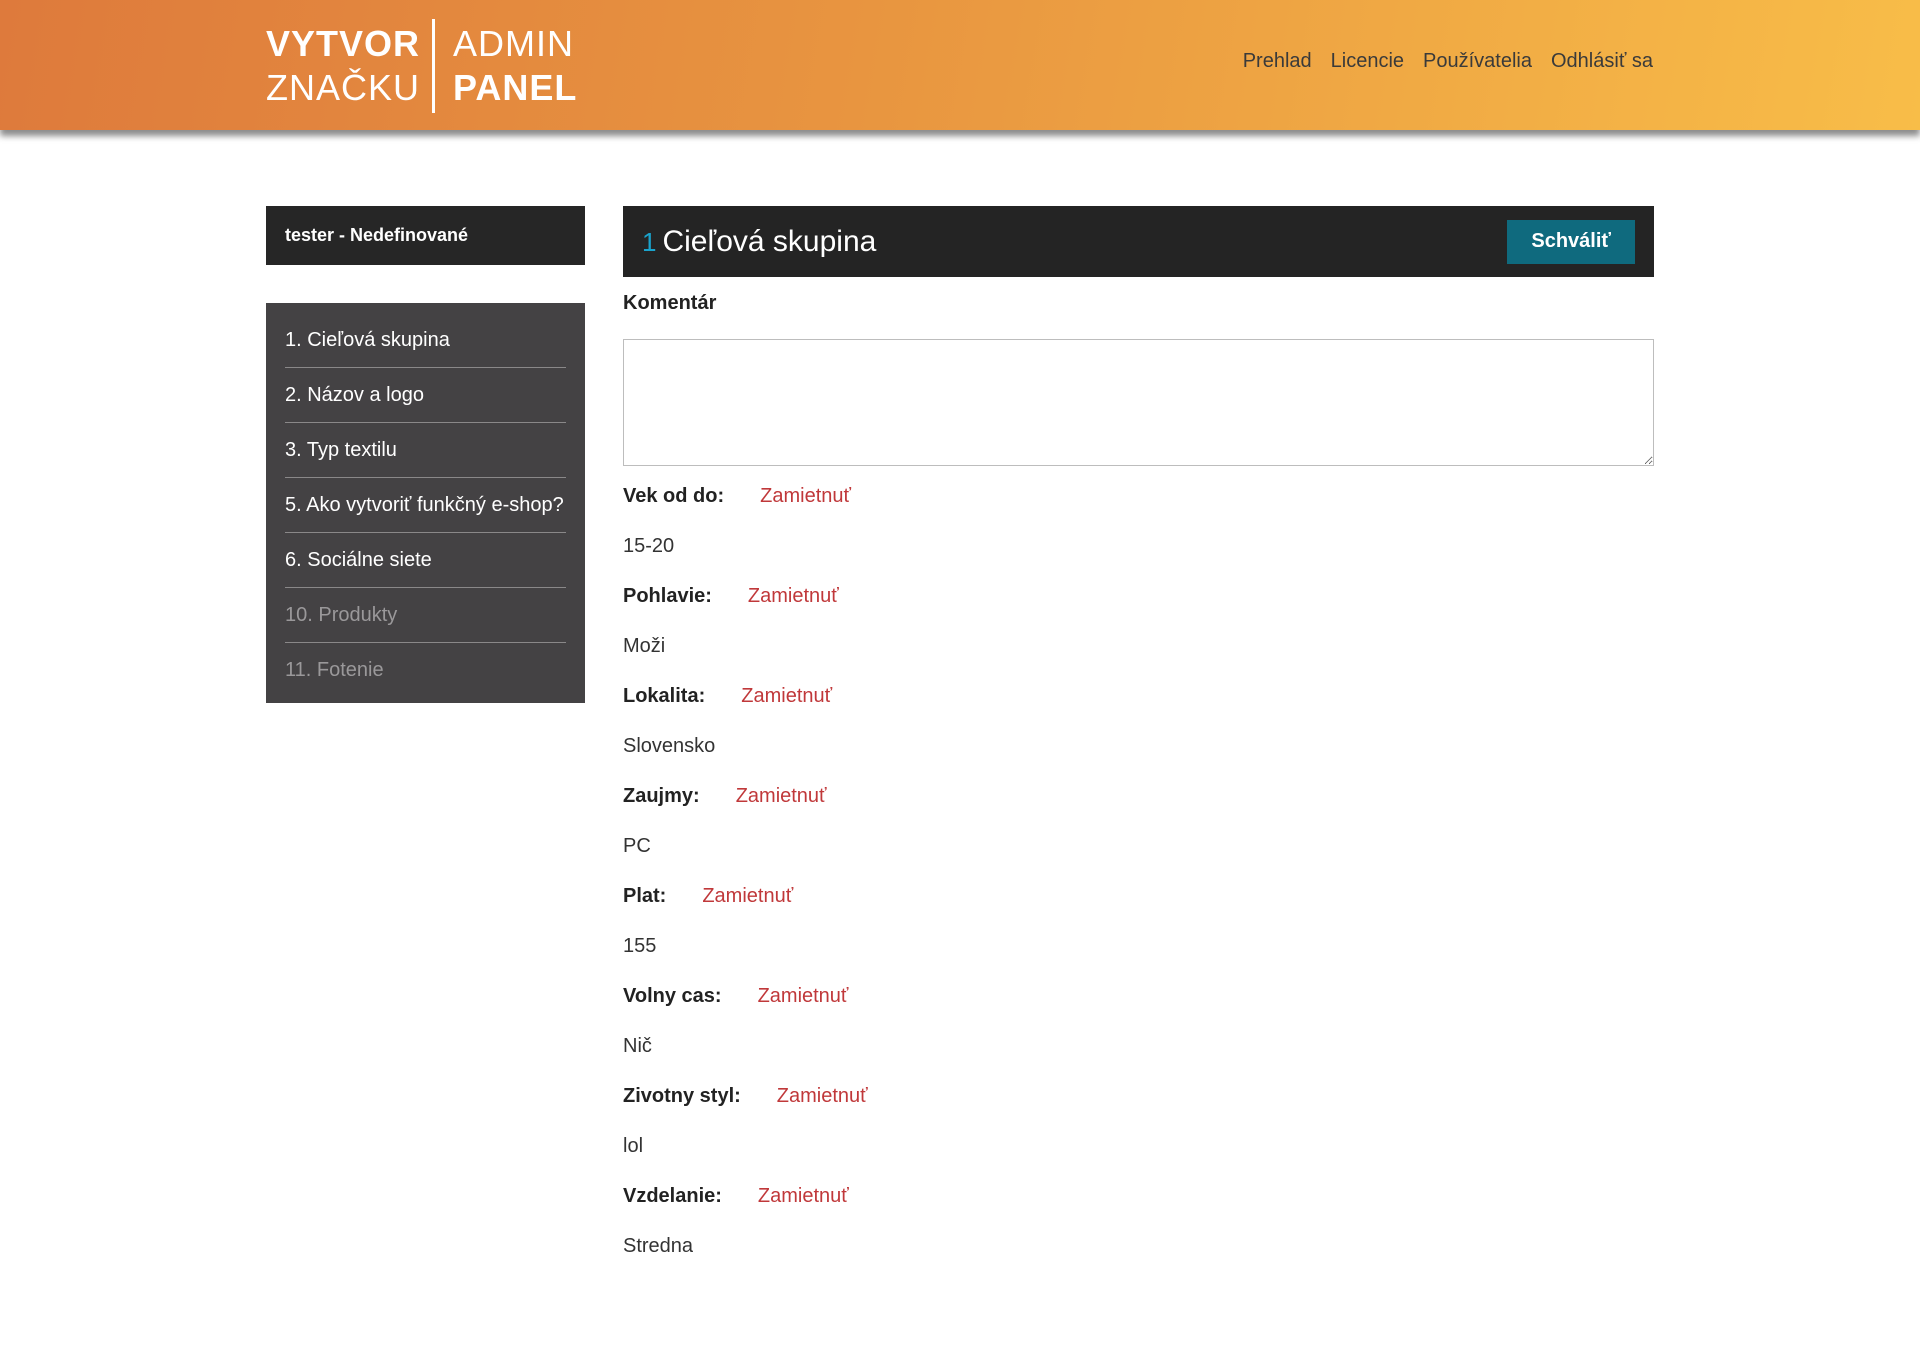  What do you see at coordinates (425, 560) in the screenshot?
I see `sidebar-item-socialne-siete: 6. Sociálne siete` at bounding box center [425, 560].